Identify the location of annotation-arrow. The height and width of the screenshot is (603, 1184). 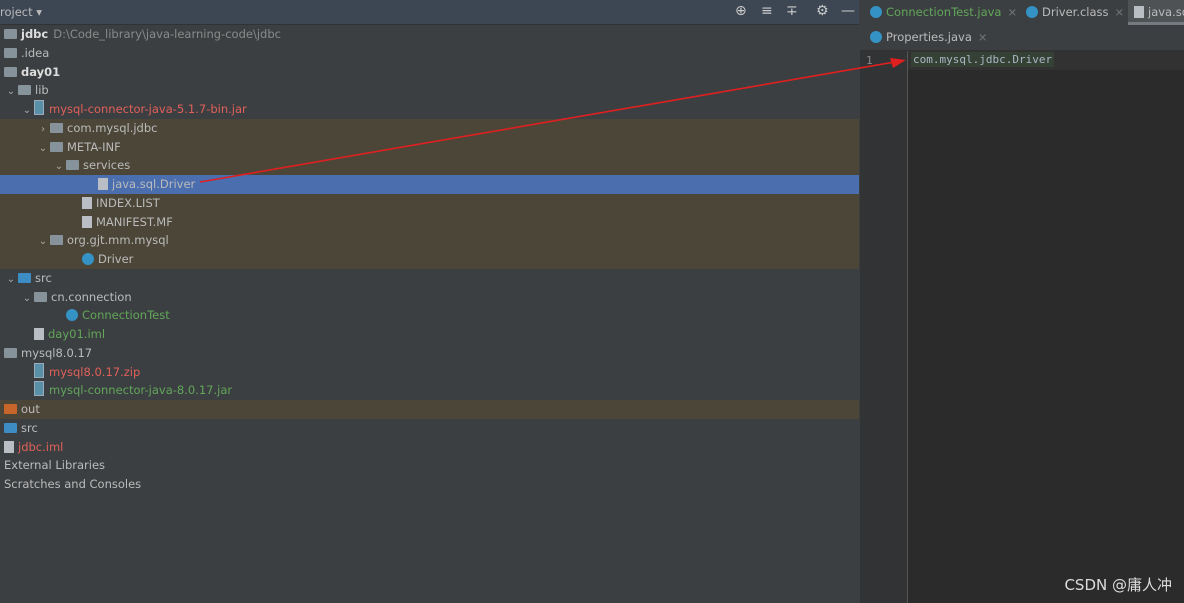
(552, 120).